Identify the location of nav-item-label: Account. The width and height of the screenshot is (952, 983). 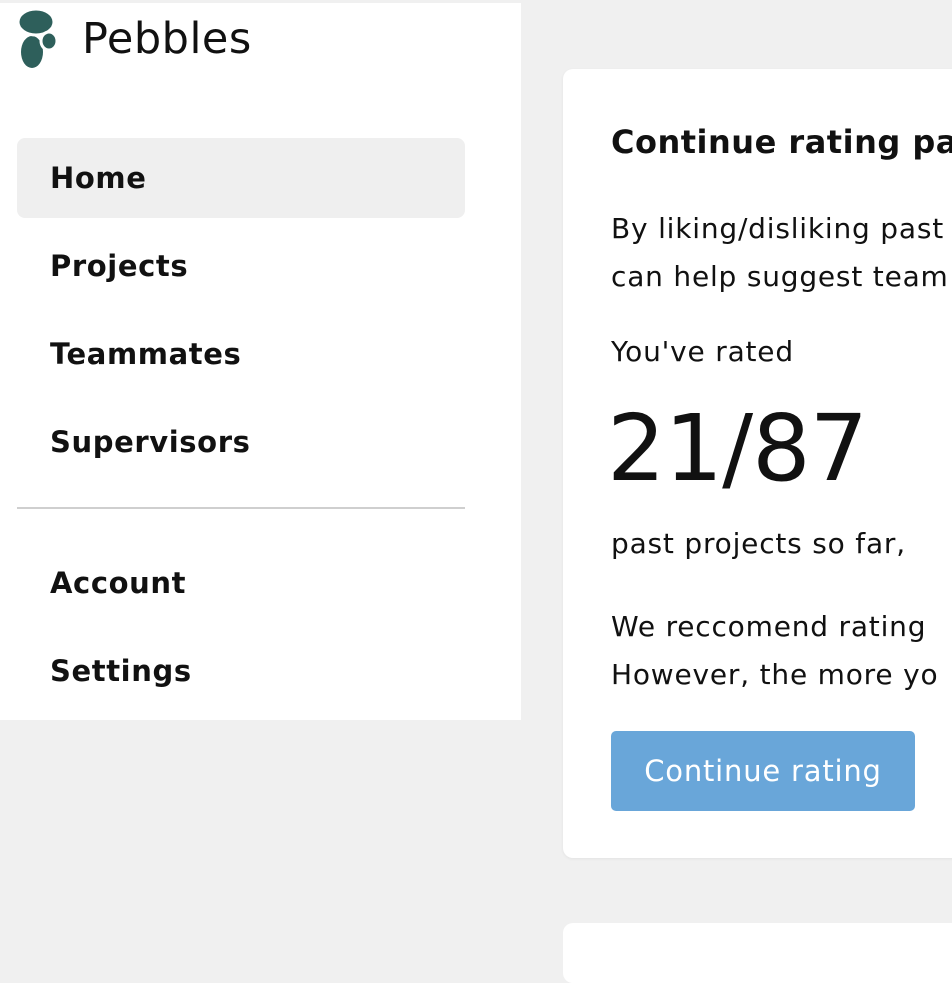
(118, 583).